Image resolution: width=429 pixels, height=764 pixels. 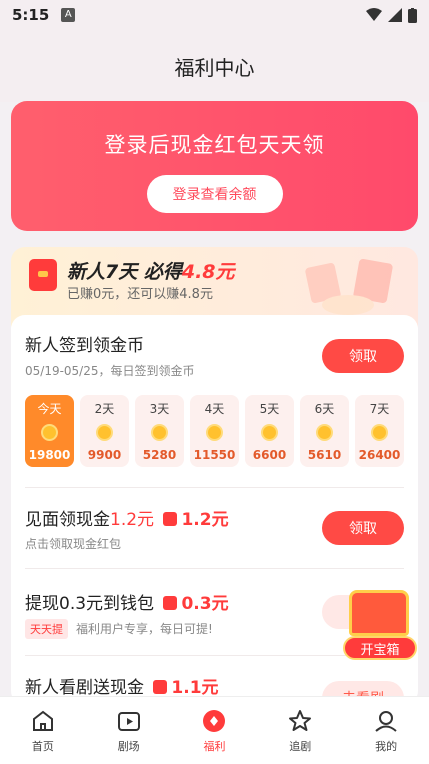 What do you see at coordinates (379, 409) in the screenshot?
I see `day-label: 7天` at bounding box center [379, 409].